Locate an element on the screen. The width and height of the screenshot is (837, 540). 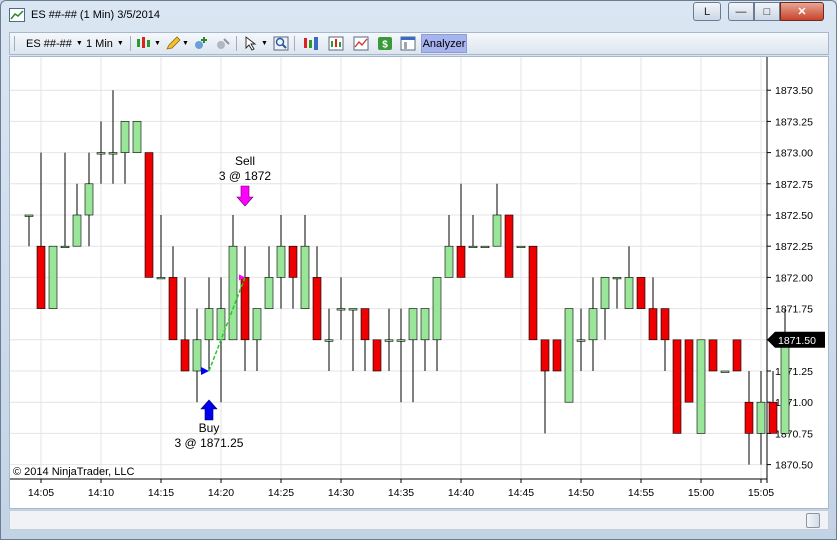
x-tick-label: 14:45 is located at coordinates (521, 493).